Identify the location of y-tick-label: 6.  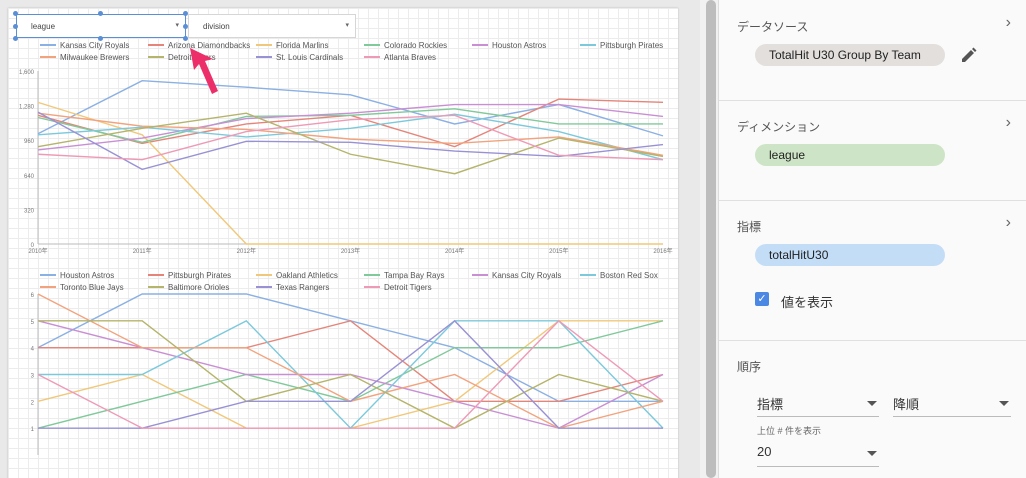
(33, 296).